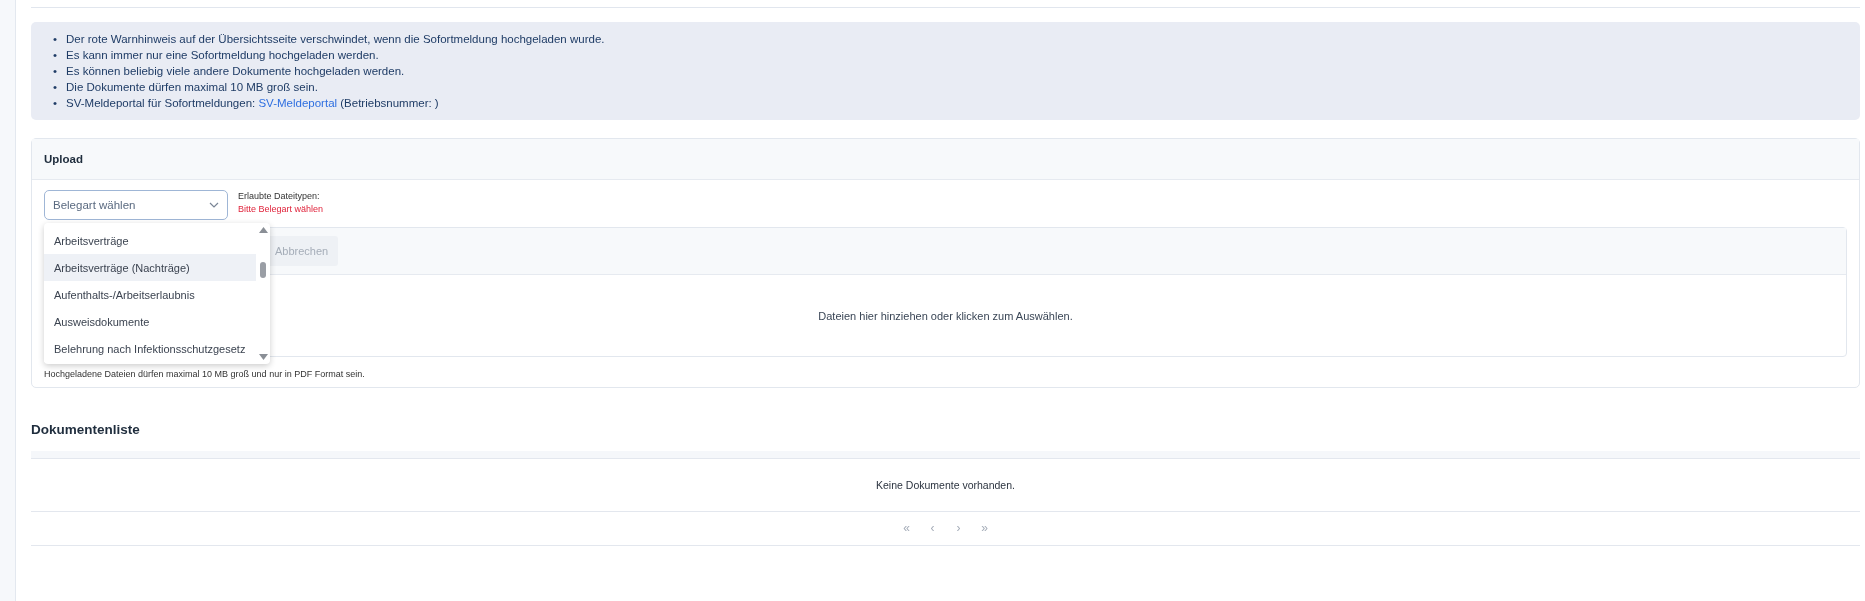 The image size is (1865, 601). What do you see at coordinates (263, 357) in the screenshot?
I see `scroll-down-icon` at bounding box center [263, 357].